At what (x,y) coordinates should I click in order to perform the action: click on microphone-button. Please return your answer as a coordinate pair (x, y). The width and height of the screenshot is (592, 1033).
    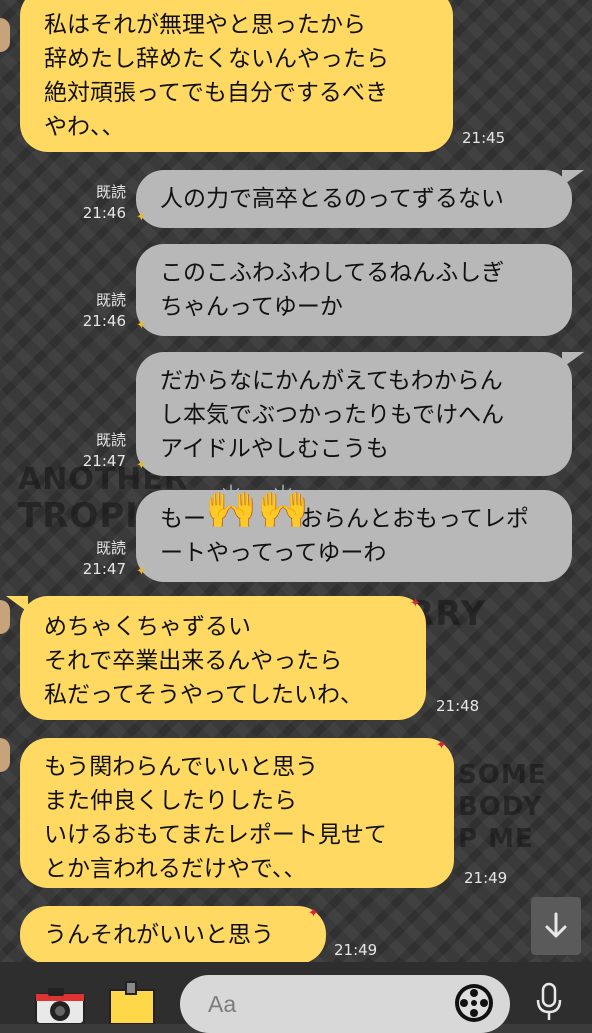
    Looking at the image, I should click on (549, 1003).